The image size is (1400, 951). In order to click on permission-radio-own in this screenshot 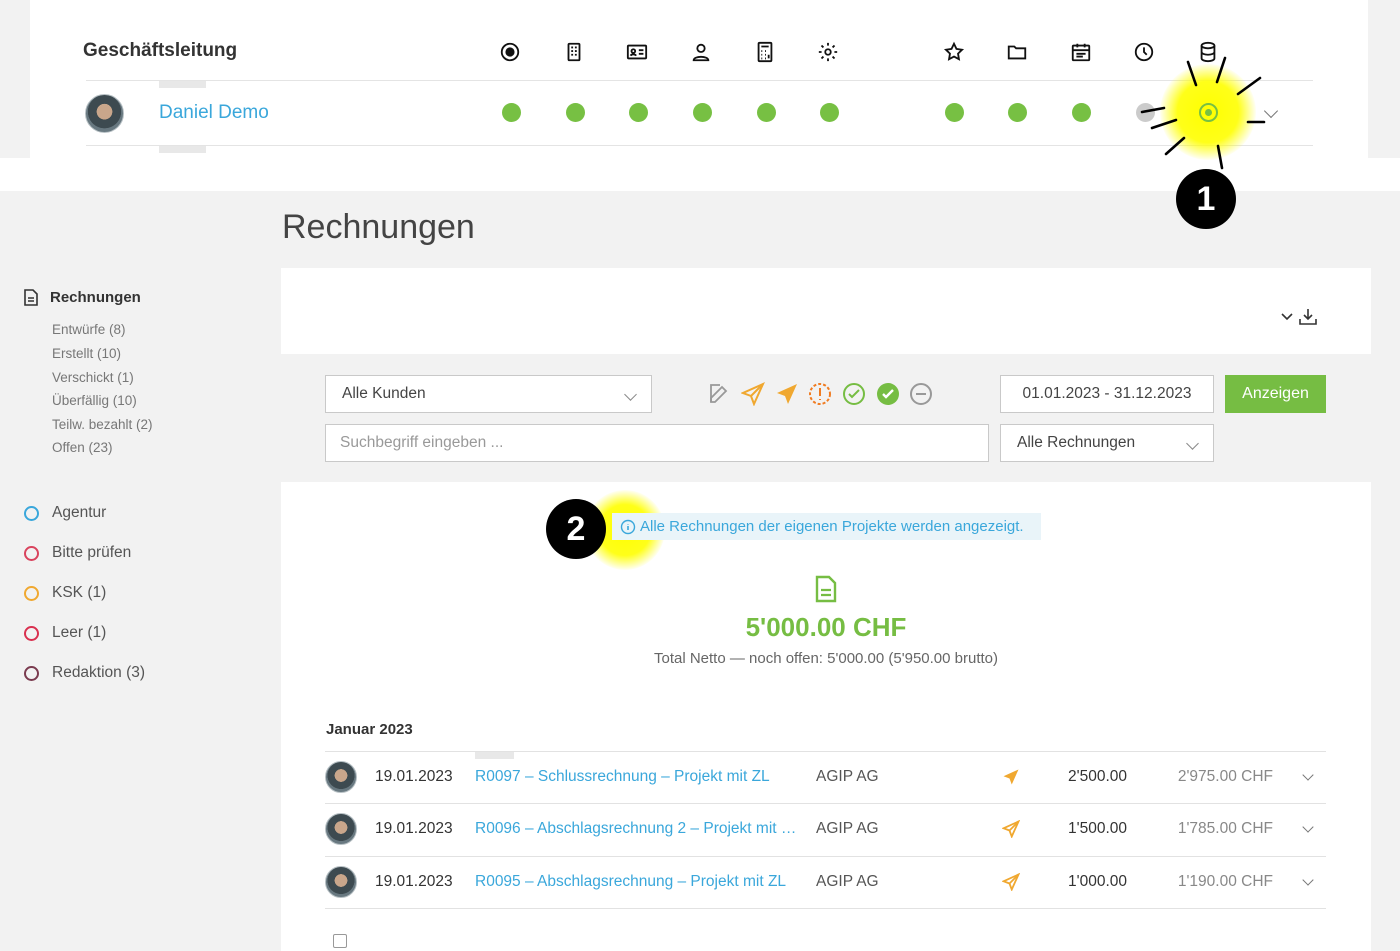, I will do `click(1208, 112)`.